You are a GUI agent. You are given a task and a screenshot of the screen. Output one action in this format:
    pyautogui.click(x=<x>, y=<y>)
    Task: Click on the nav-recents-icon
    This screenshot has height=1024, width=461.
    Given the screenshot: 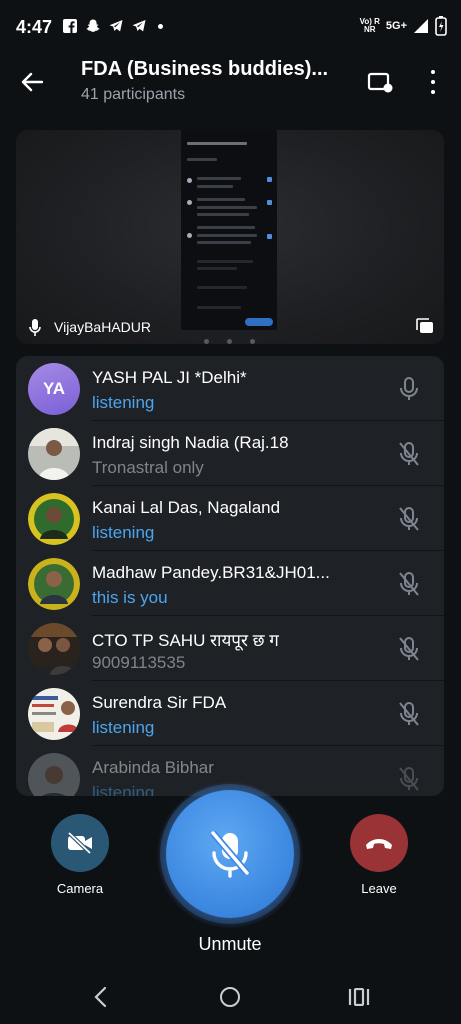 What is the action you would take?
    pyautogui.click(x=359, y=997)
    